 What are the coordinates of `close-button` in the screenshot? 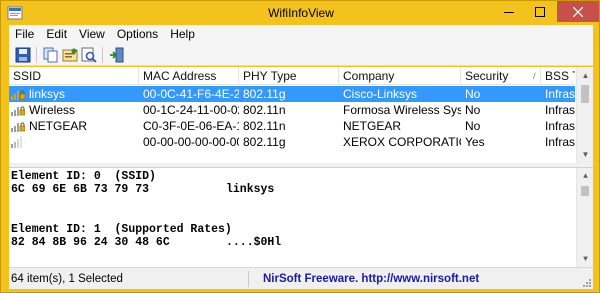 It's located at (578, 11).